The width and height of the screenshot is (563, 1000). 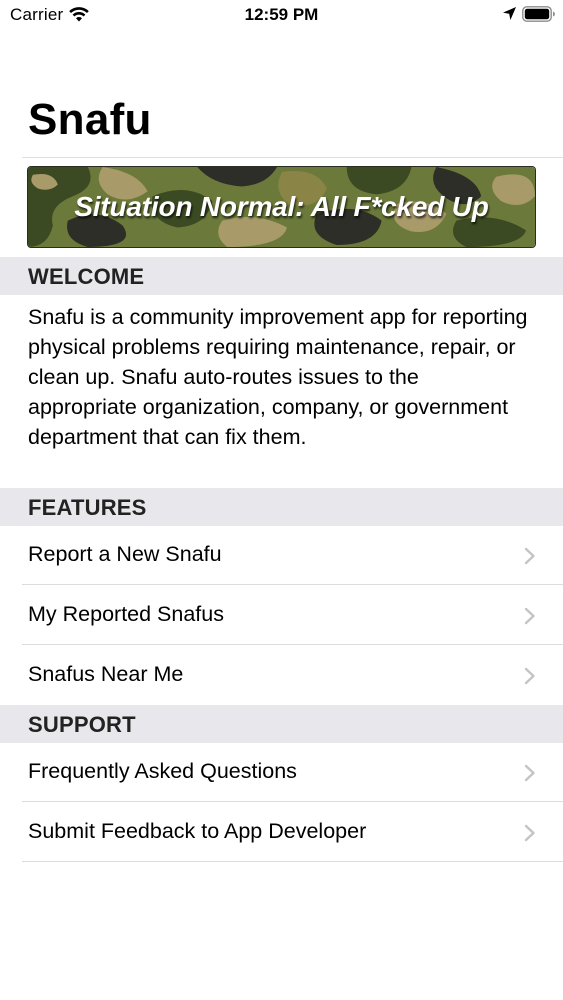 I want to click on section-header-welcome: WELCOME, so click(x=281, y=276).